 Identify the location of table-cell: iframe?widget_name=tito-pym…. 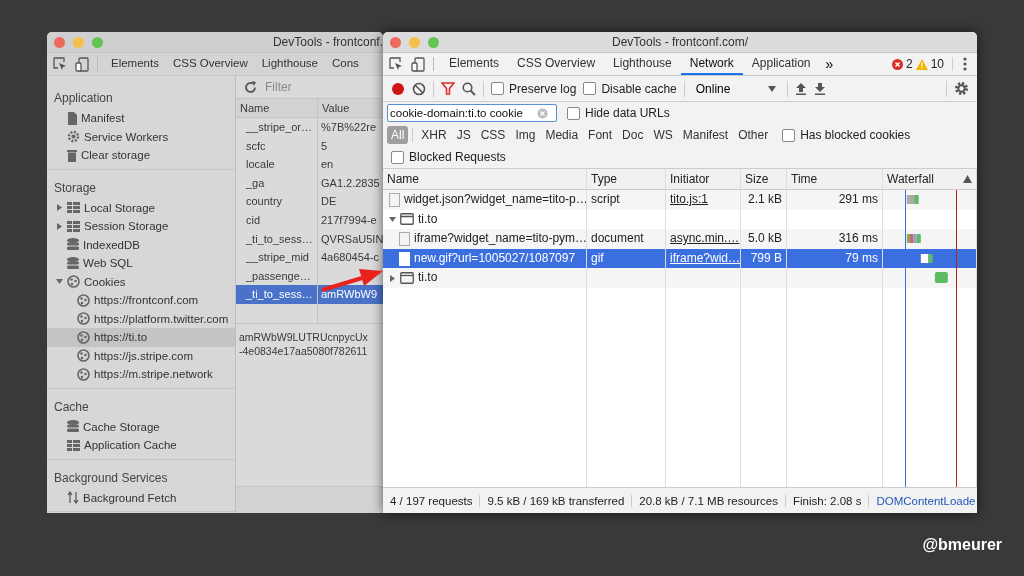
(485, 239).